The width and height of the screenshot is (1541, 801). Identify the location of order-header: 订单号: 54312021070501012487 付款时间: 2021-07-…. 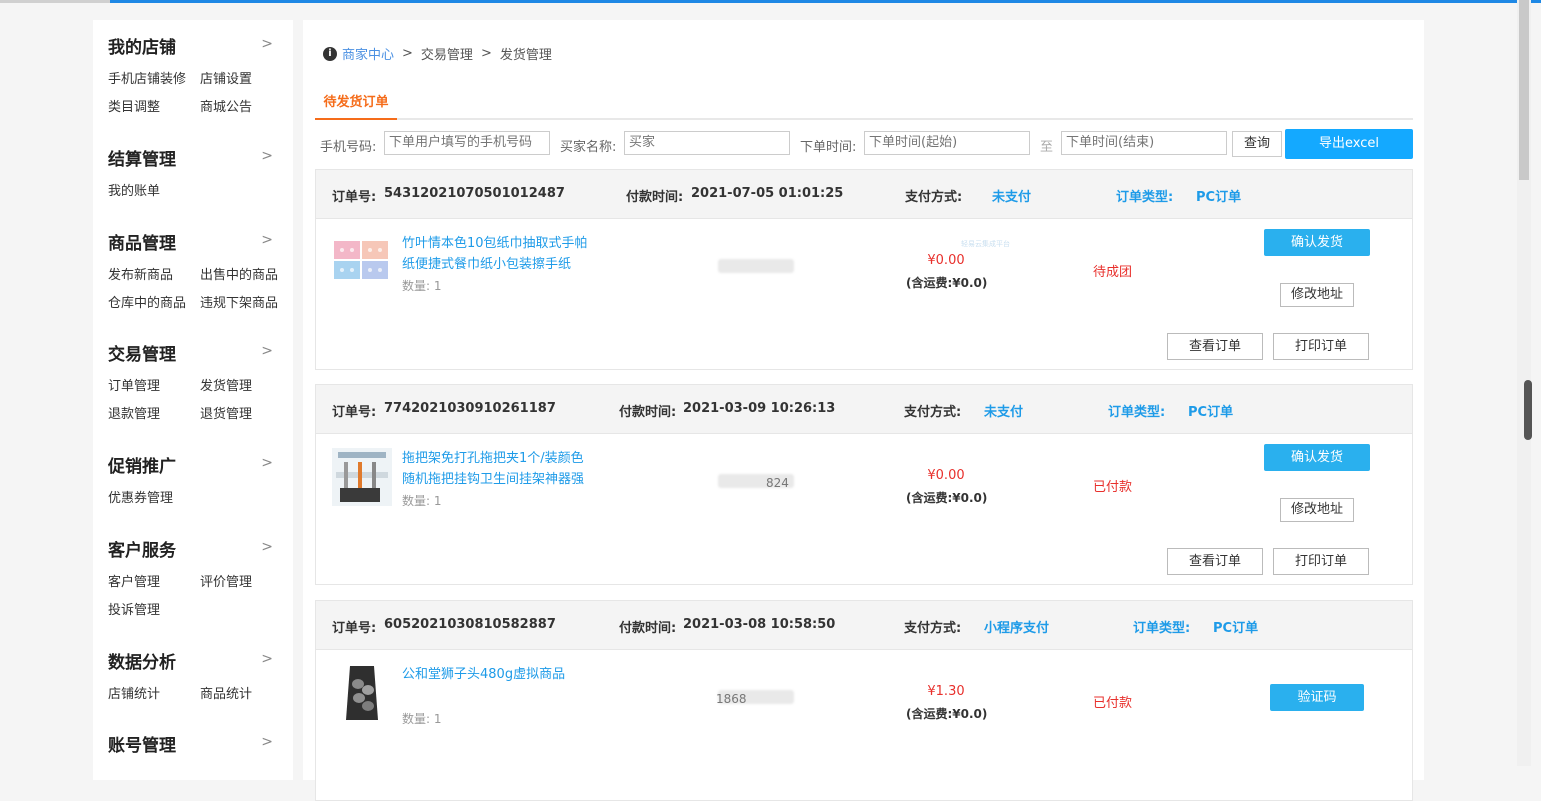
(864, 194).